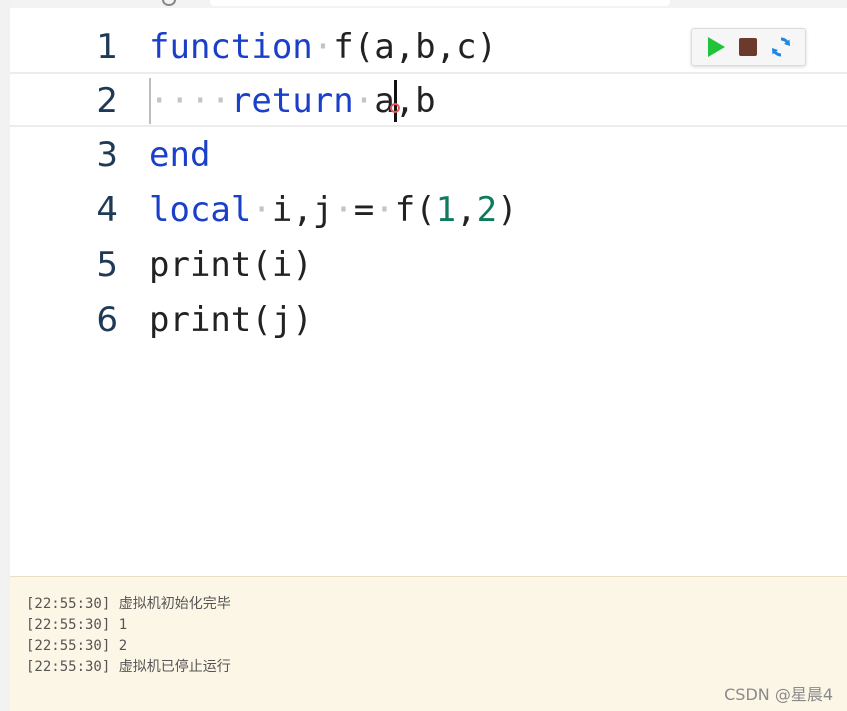 This screenshot has width=847, height=711. Describe the element at coordinates (107, 265) in the screenshot. I see `line-number: 5` at that location.